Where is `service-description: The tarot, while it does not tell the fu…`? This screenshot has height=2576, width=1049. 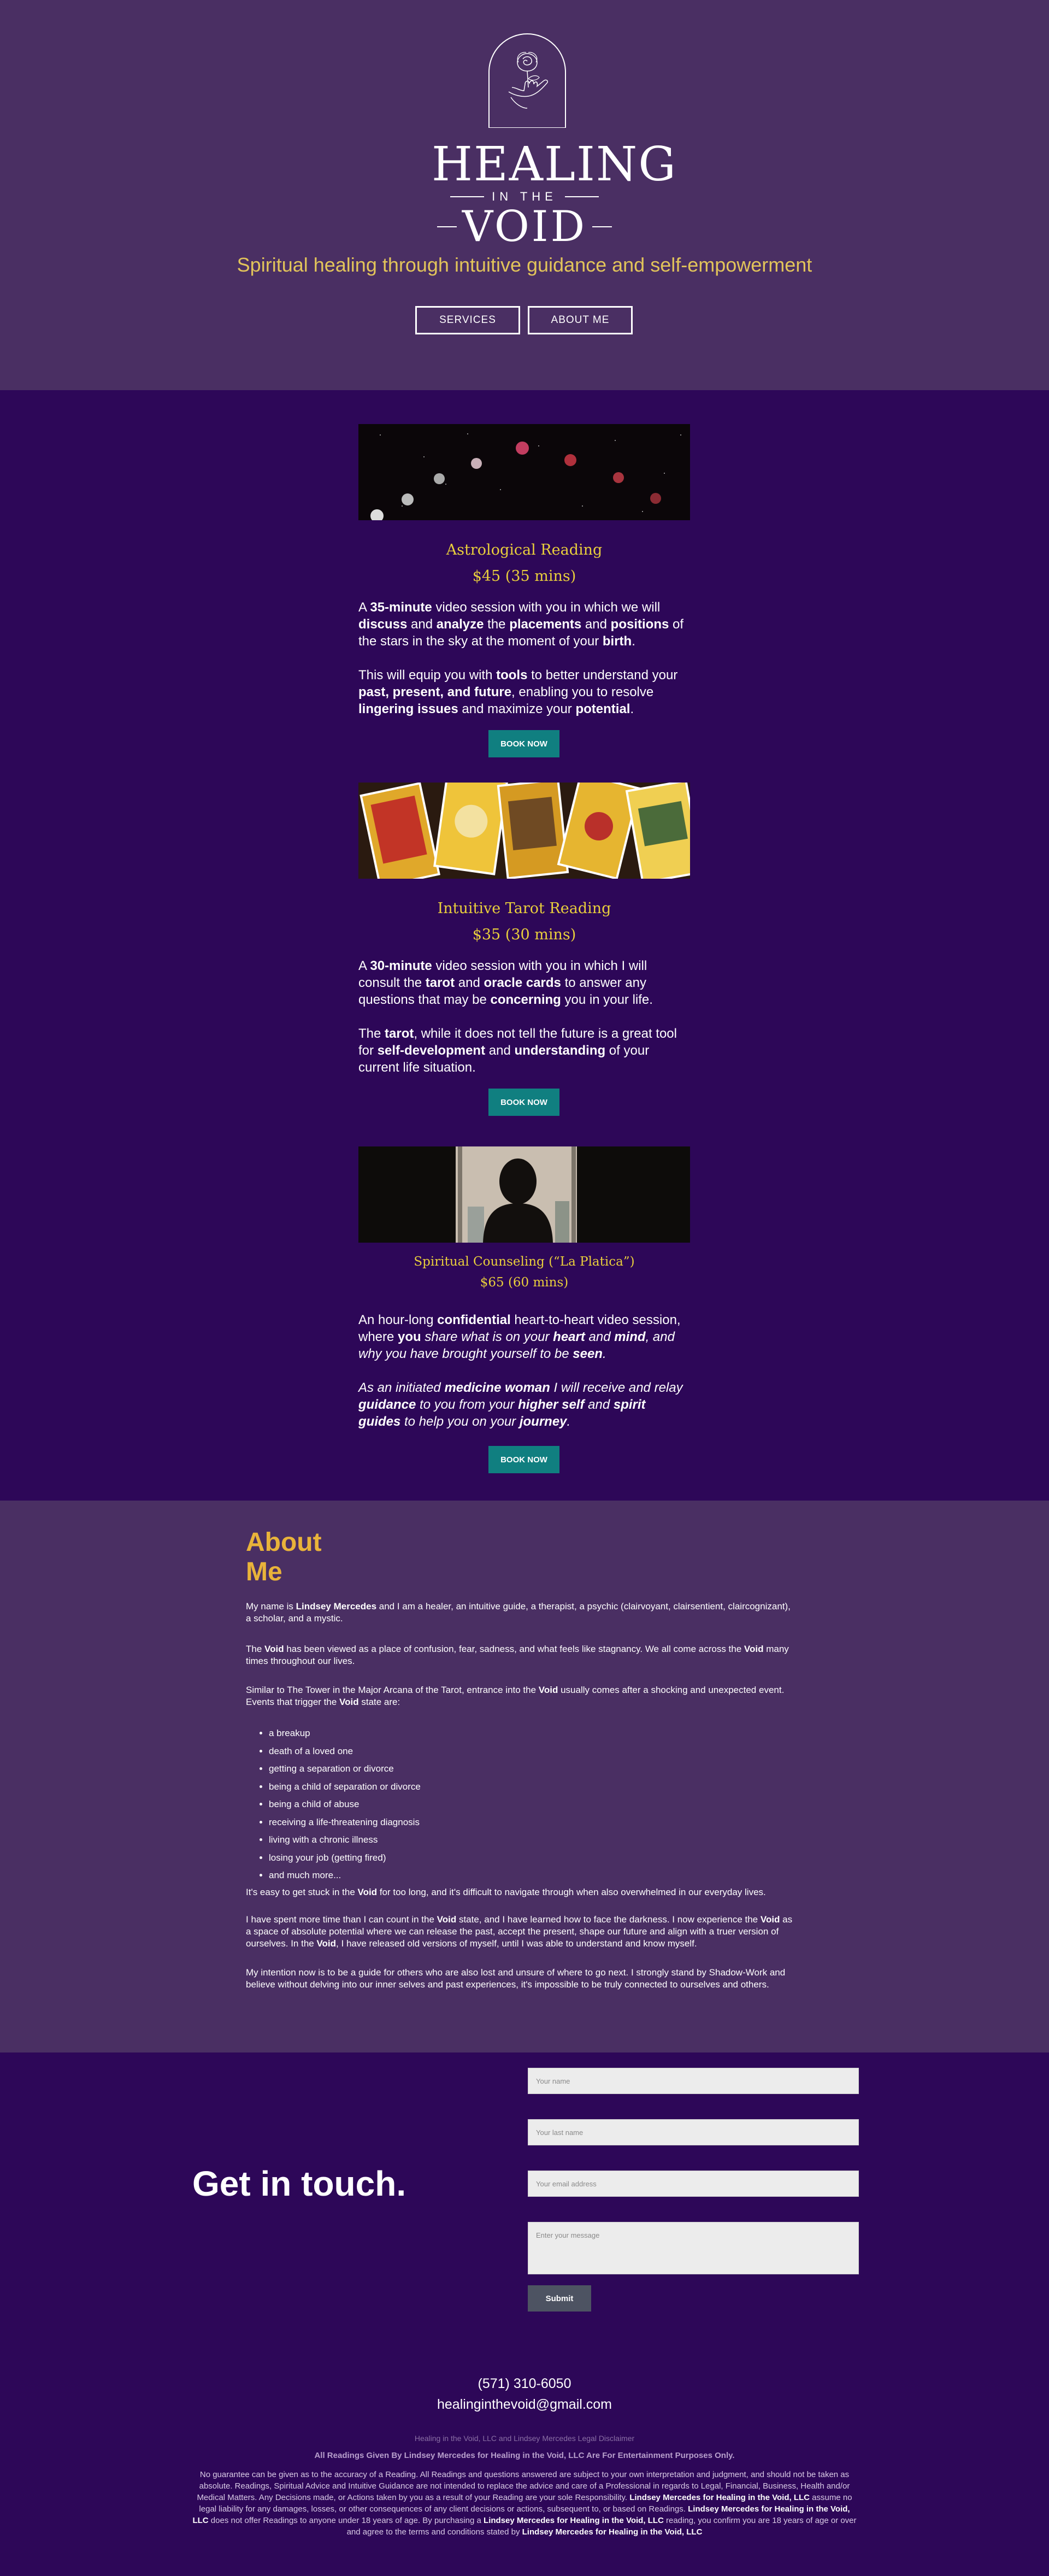
service-description: The tarot, while it does not tell the fu… is located at coordinates (518, 1050).